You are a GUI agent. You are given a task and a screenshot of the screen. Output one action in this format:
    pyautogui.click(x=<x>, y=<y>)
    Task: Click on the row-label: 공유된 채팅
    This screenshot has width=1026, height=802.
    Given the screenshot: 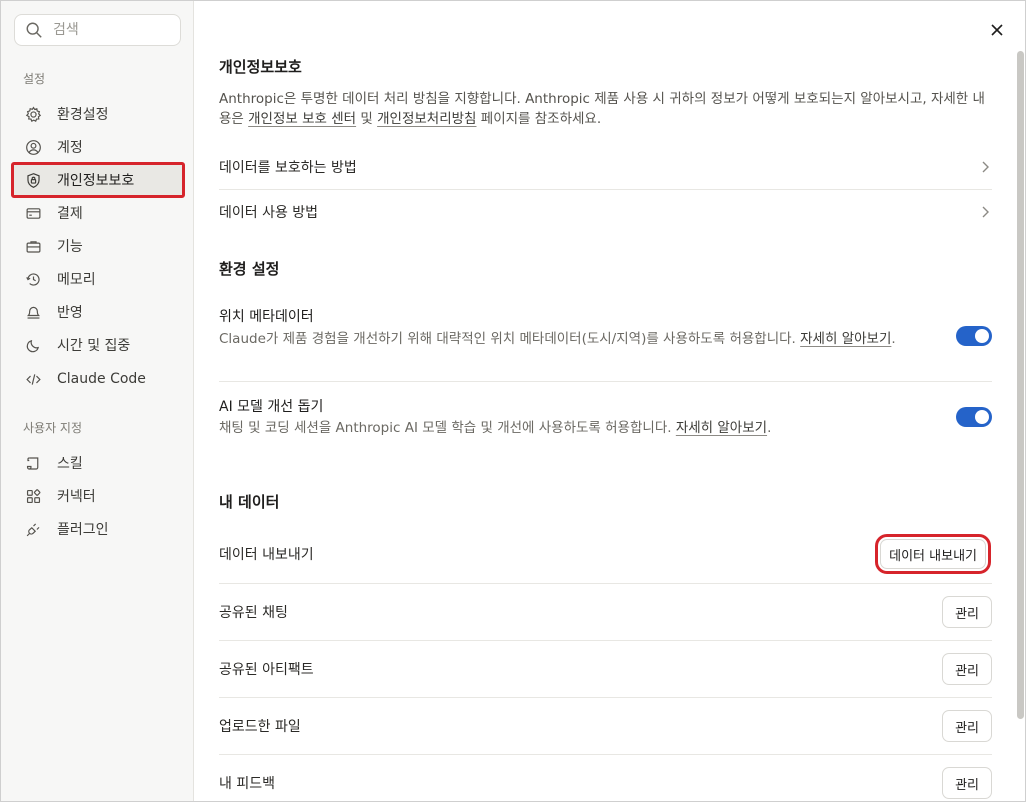 What is the action you would take?
    pyautogui.click(x=253, y=613)
    